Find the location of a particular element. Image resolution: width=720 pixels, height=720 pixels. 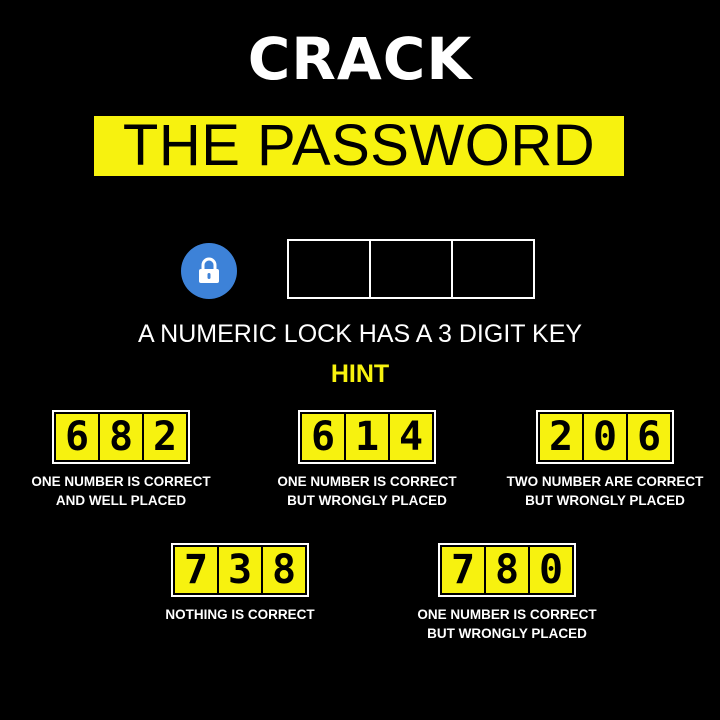

clue-description: ONE NUMBER IS CORRECT AND WELL PLACED is located at coordinates (121, 491).